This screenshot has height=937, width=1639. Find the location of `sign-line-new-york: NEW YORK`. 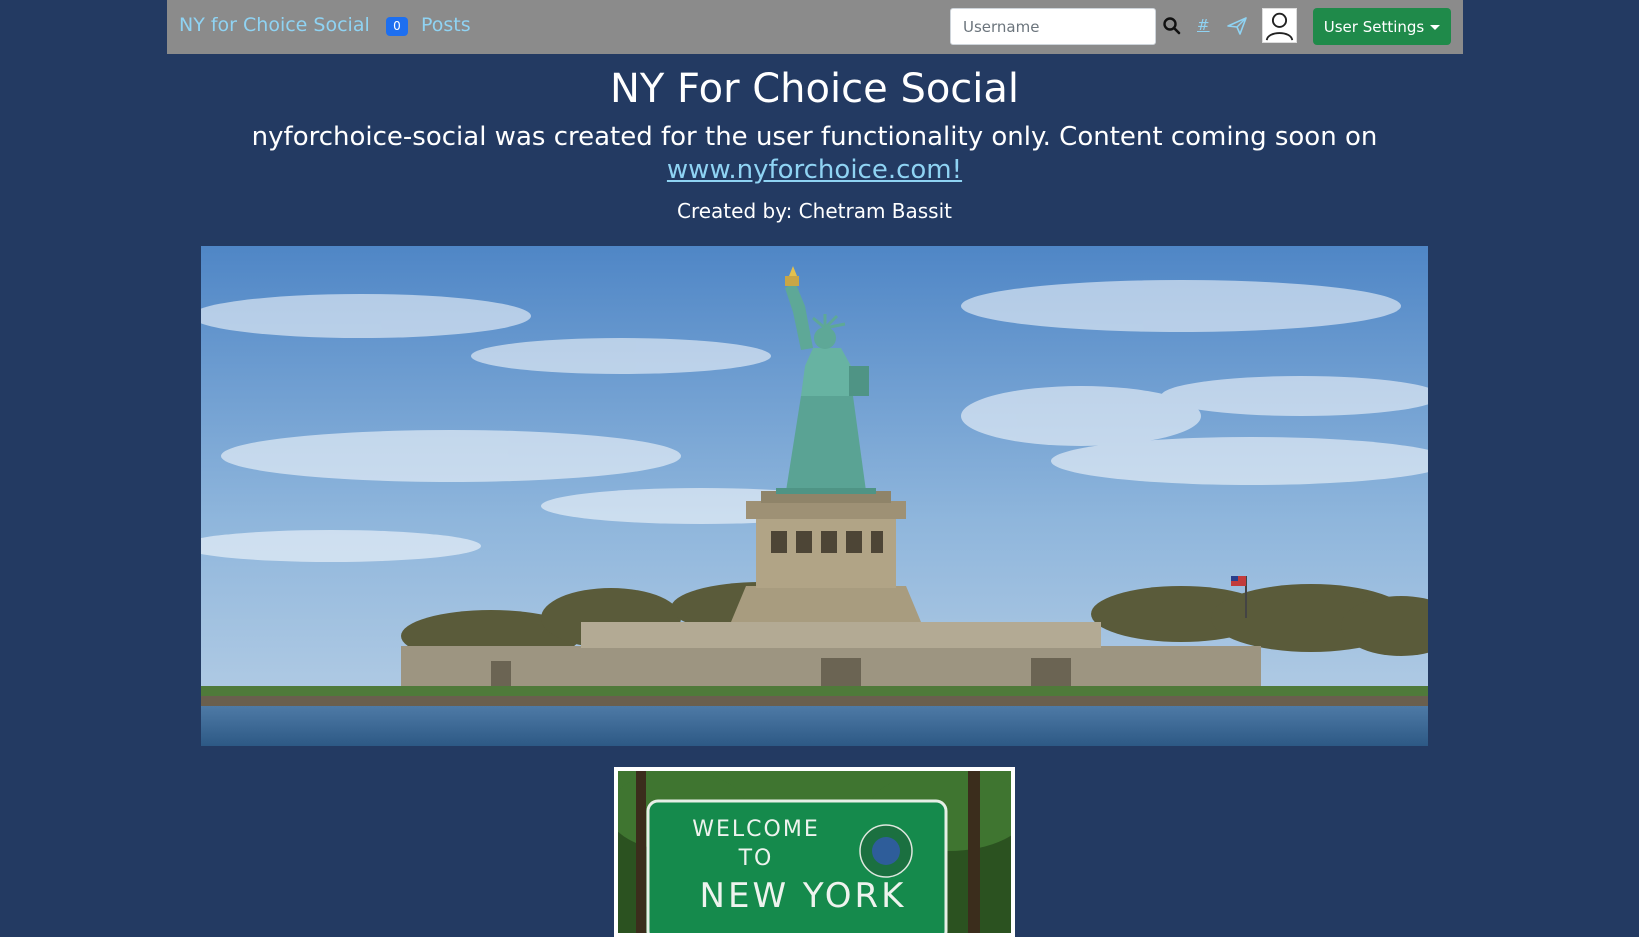

sign-line-new-york: NEW YORK is located at coordinates (803, 896).